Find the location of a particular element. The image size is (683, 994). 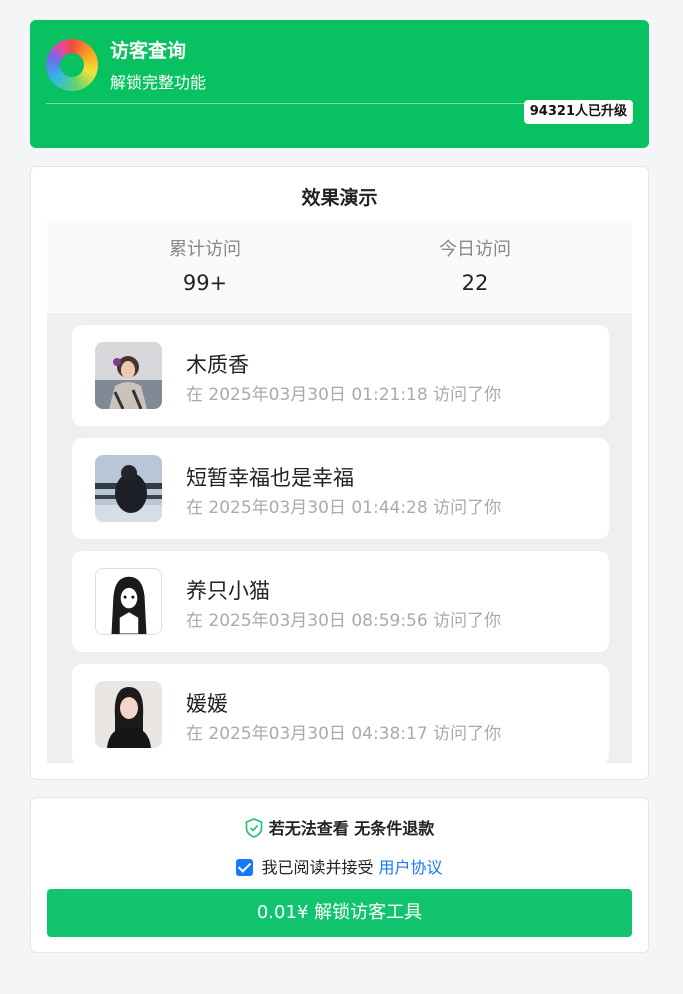

visitor-list-item: 养只小猫 在 2025年03月30日 08:59:56 访问了你 is located at coordinates (340, 601).